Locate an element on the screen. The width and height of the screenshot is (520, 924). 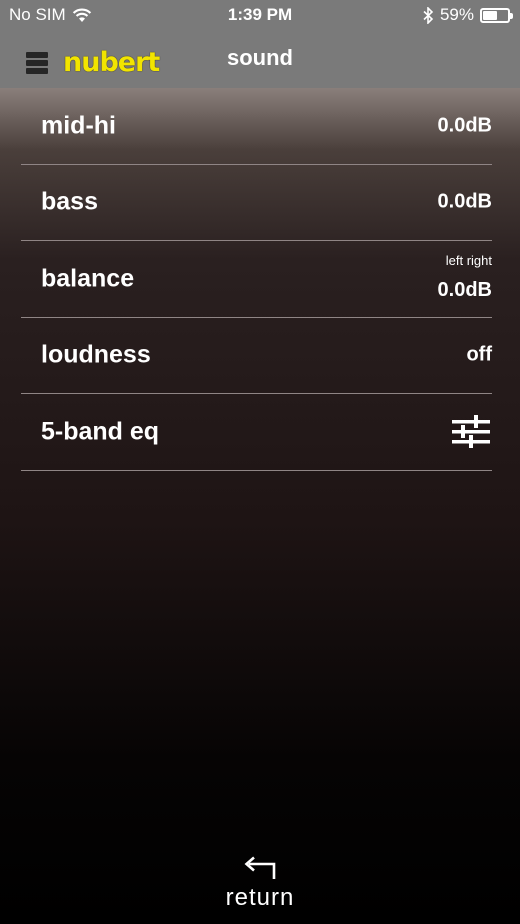
battery-icon is located at coordinates (496, 15).